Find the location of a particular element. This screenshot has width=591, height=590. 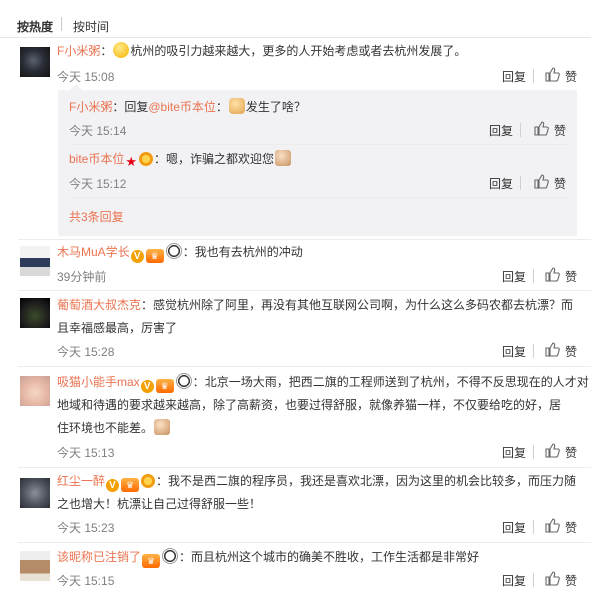

mention-link: @bite币本位 is located at coordinates (182, 107).